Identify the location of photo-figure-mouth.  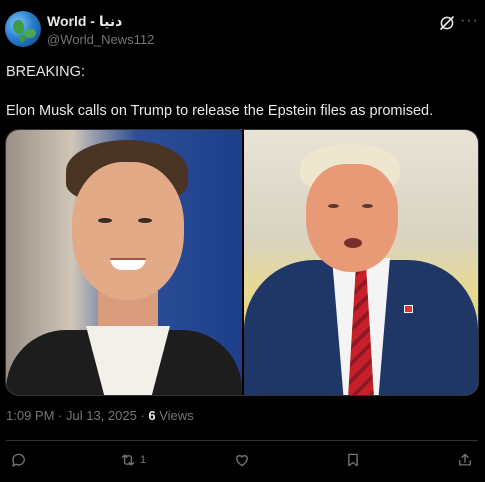
(353, 243).